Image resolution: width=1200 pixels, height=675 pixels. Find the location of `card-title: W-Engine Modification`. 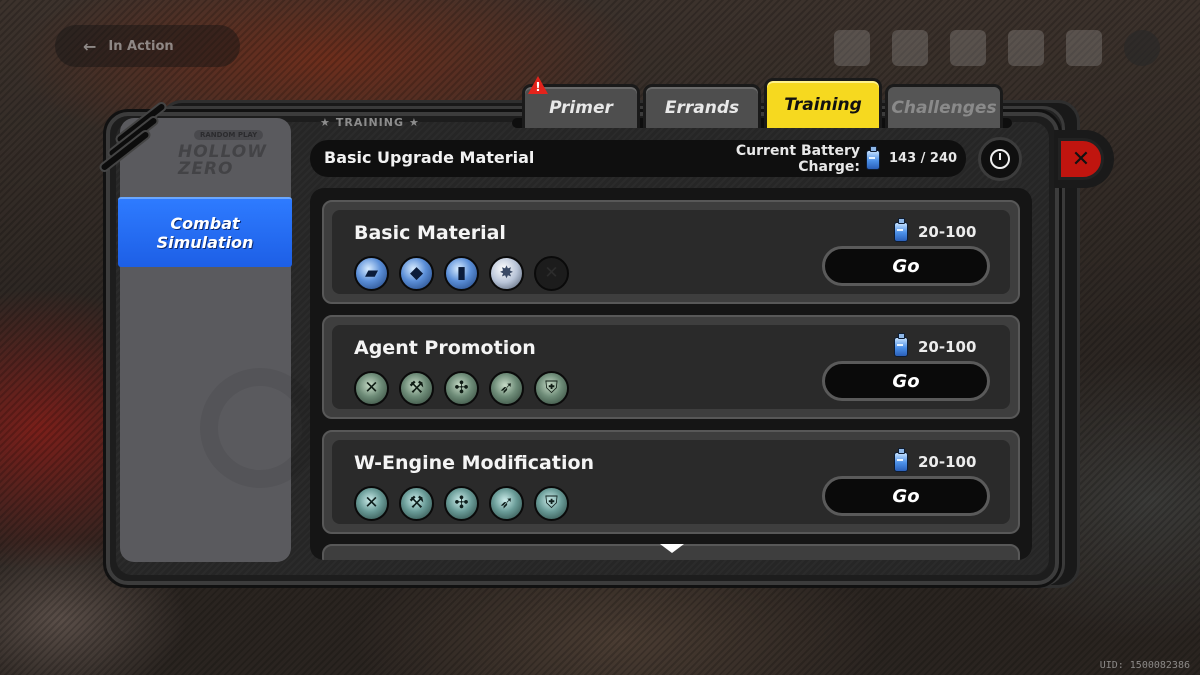

card-title: W-Engine Modification is located at coordinates (474, 463).